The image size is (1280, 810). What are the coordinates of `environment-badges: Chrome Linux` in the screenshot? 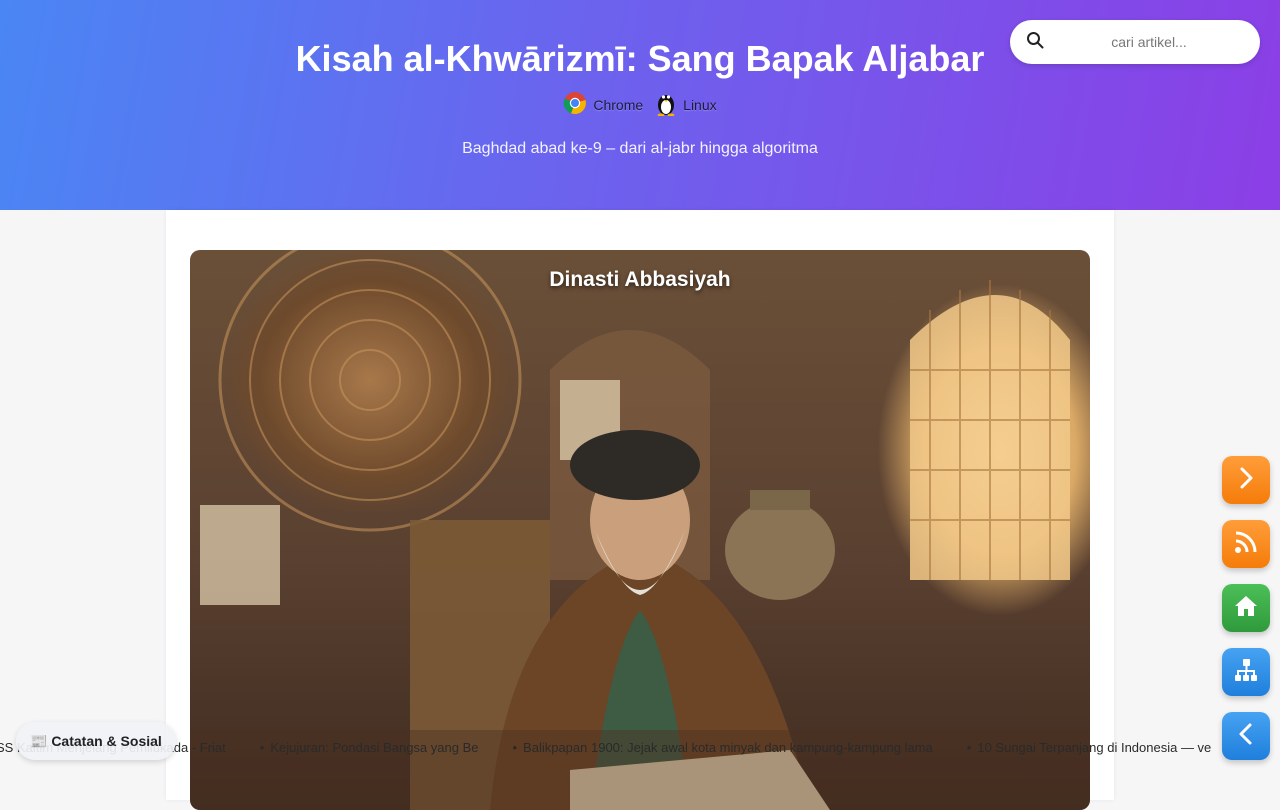 It's located at (640, 104).